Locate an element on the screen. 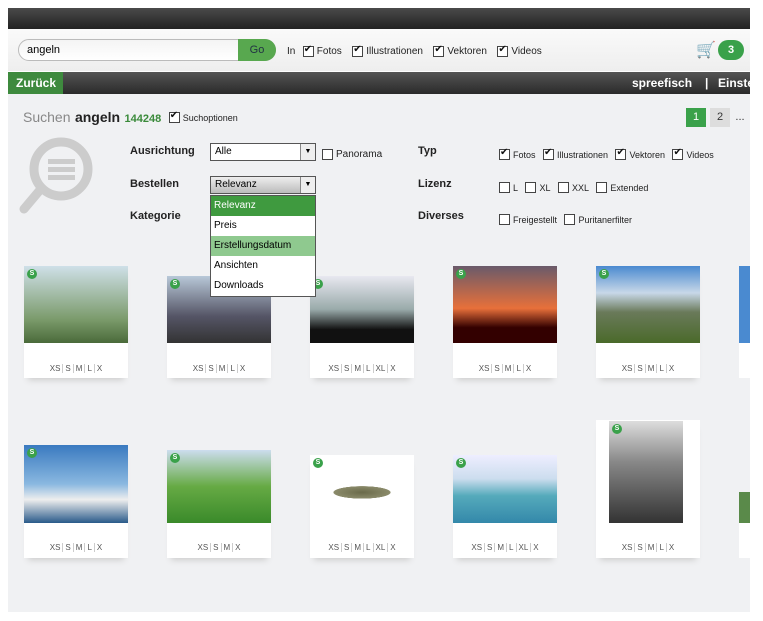  lizenz-extended-checkbox is located at coordinates (602, 188).